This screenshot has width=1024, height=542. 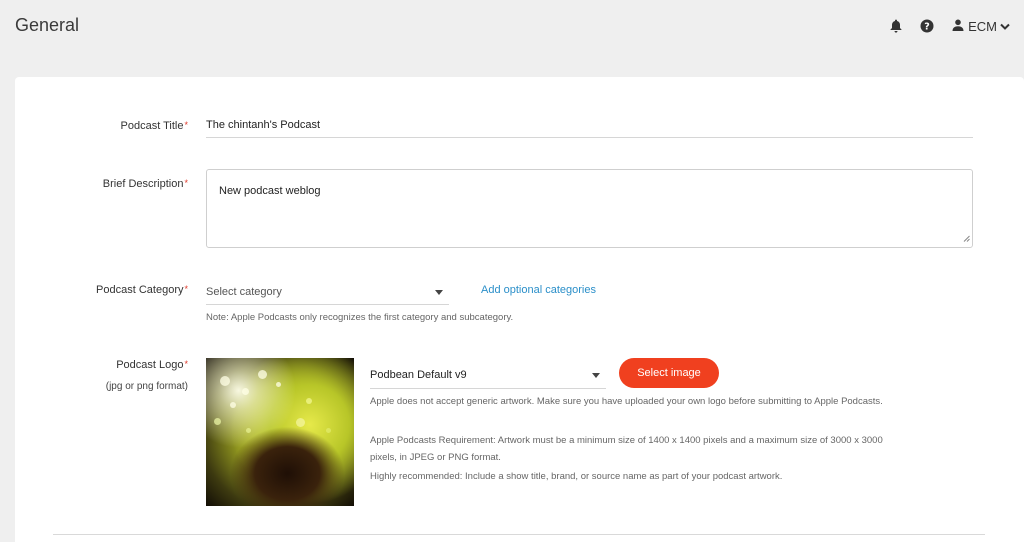 I want to click on logo-format-hint: (jpg or png format), so click(x=146, y=386).